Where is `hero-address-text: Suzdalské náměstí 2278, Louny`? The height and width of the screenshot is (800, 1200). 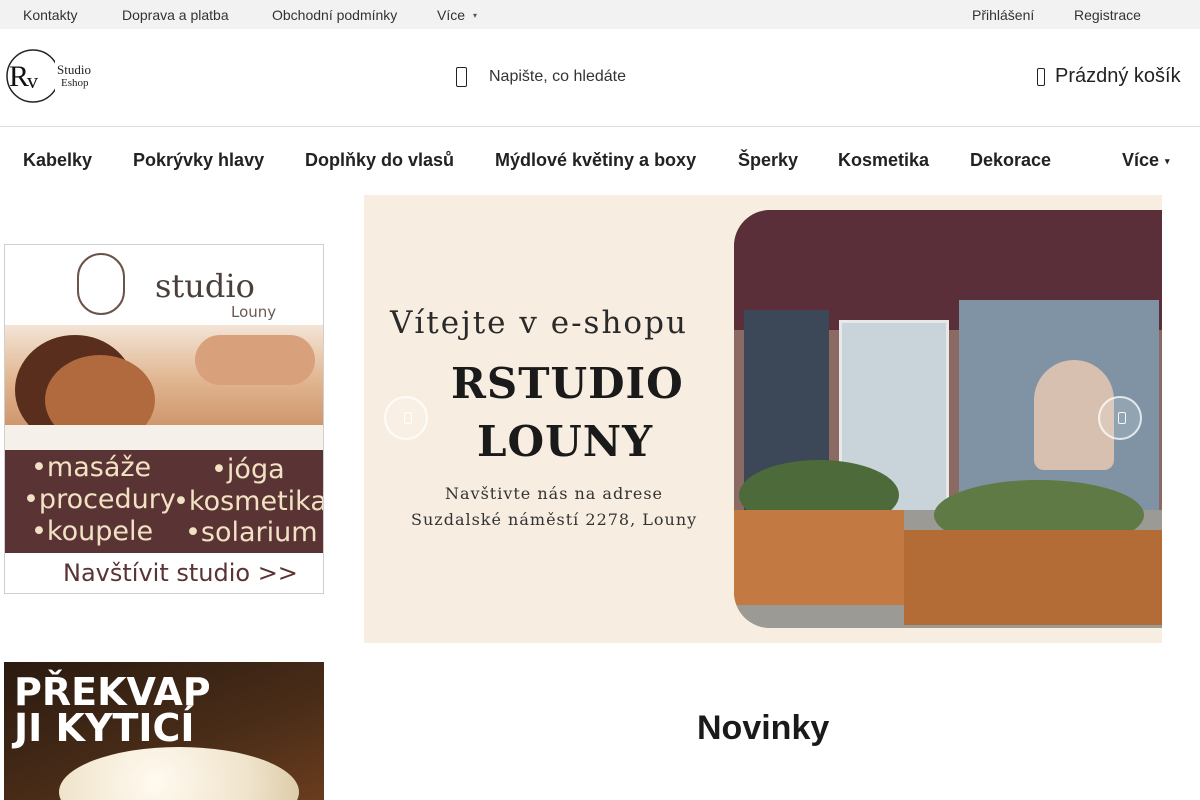 hero-address-text: Suzdalské náměstí 2278, Louny is located at coordinates (554, 519).